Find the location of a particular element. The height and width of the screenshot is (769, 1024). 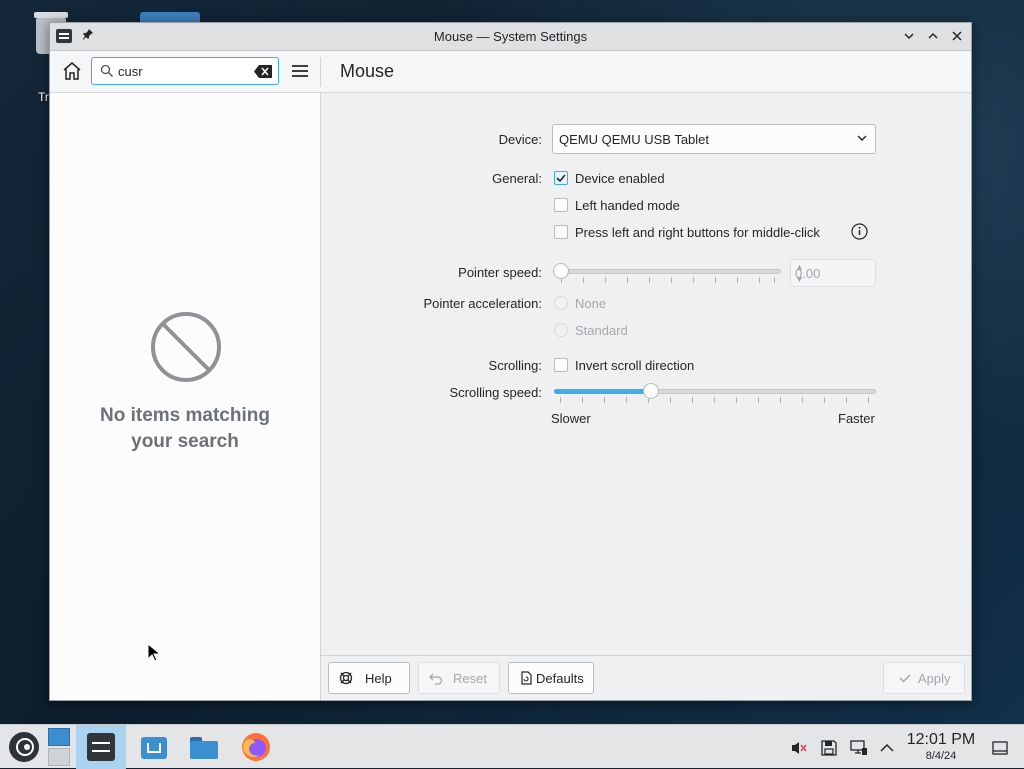

home-icon is located at coordinates (72, 71).